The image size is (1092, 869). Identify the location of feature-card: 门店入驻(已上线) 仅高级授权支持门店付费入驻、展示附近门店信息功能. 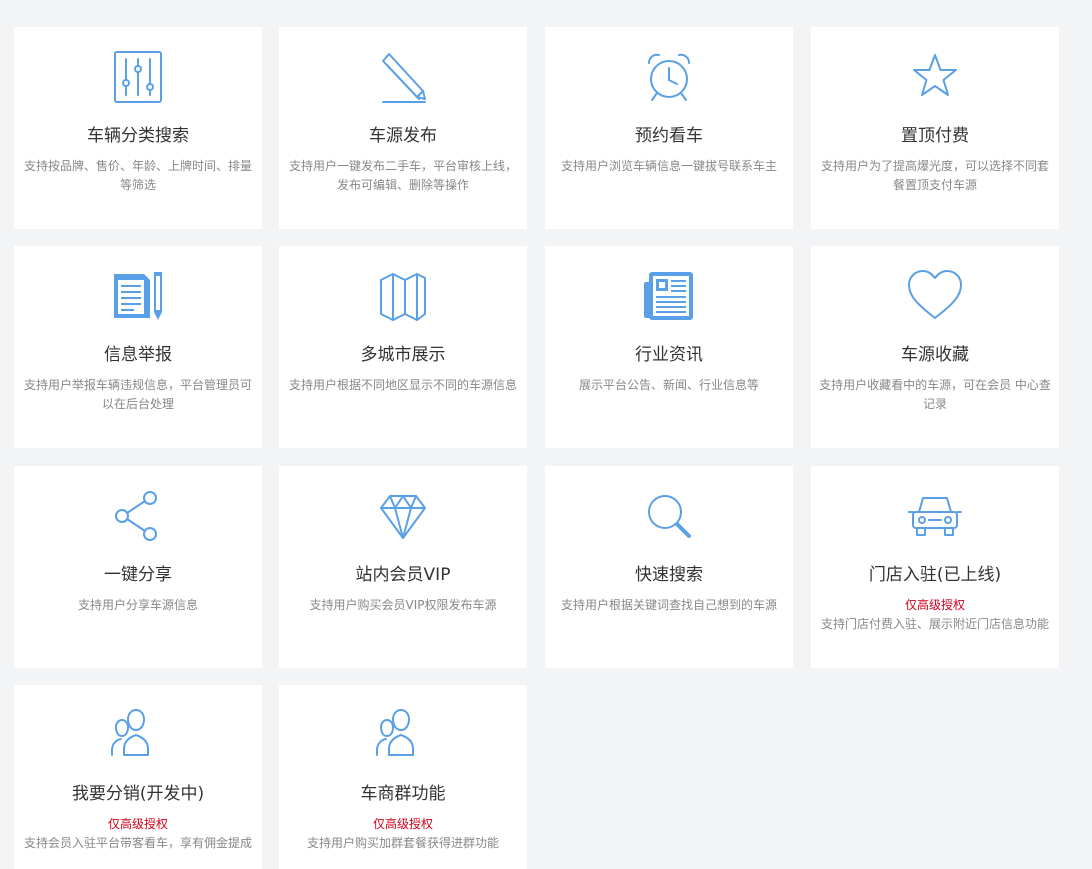
(935, 567).